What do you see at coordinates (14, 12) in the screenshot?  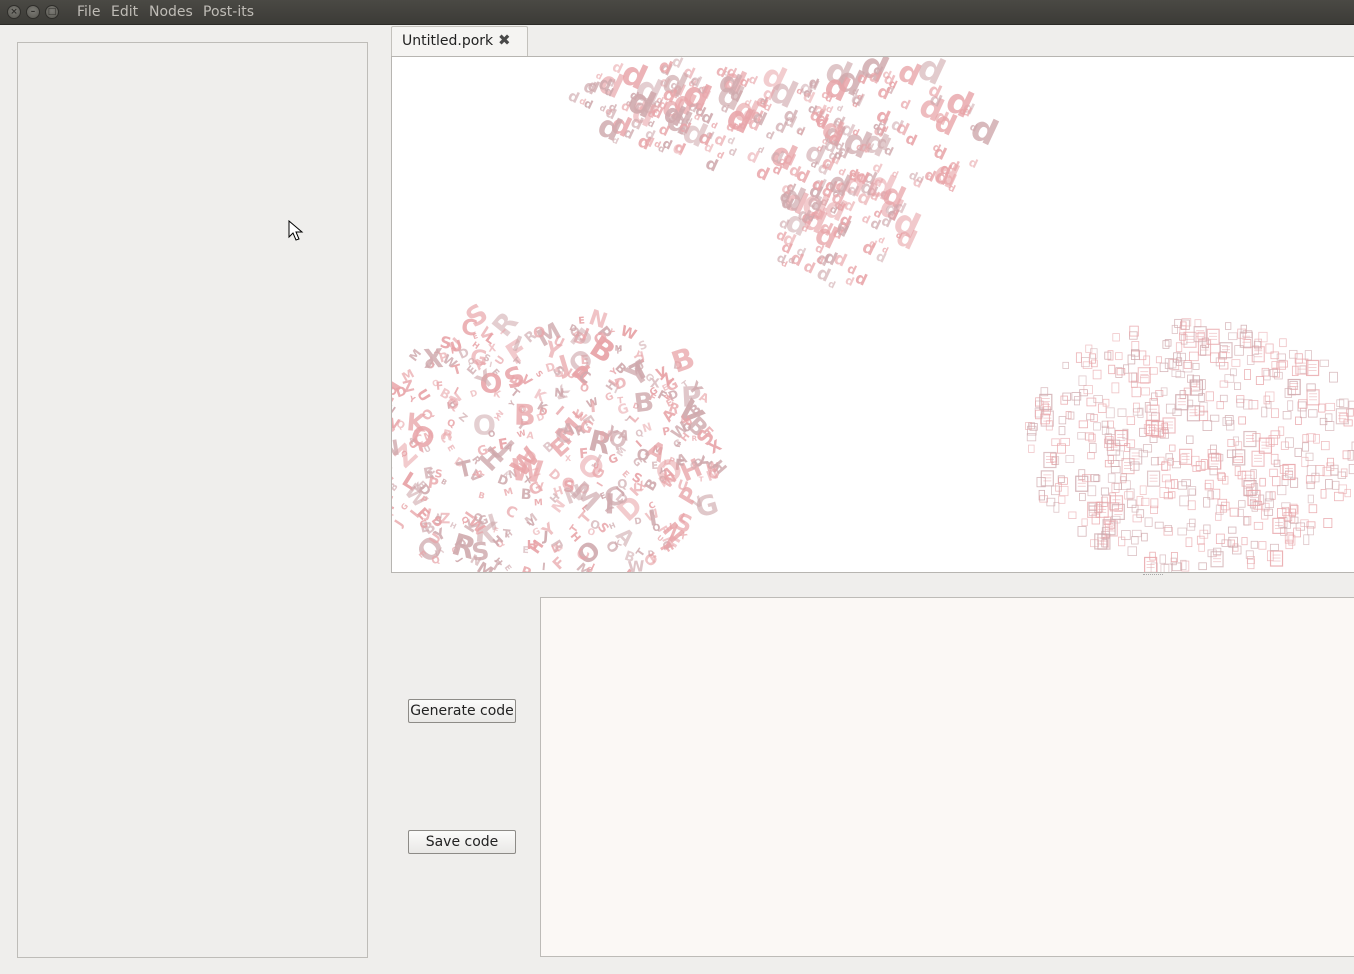 I see `close-window-icon: ×` at bounding box center [14, 12].